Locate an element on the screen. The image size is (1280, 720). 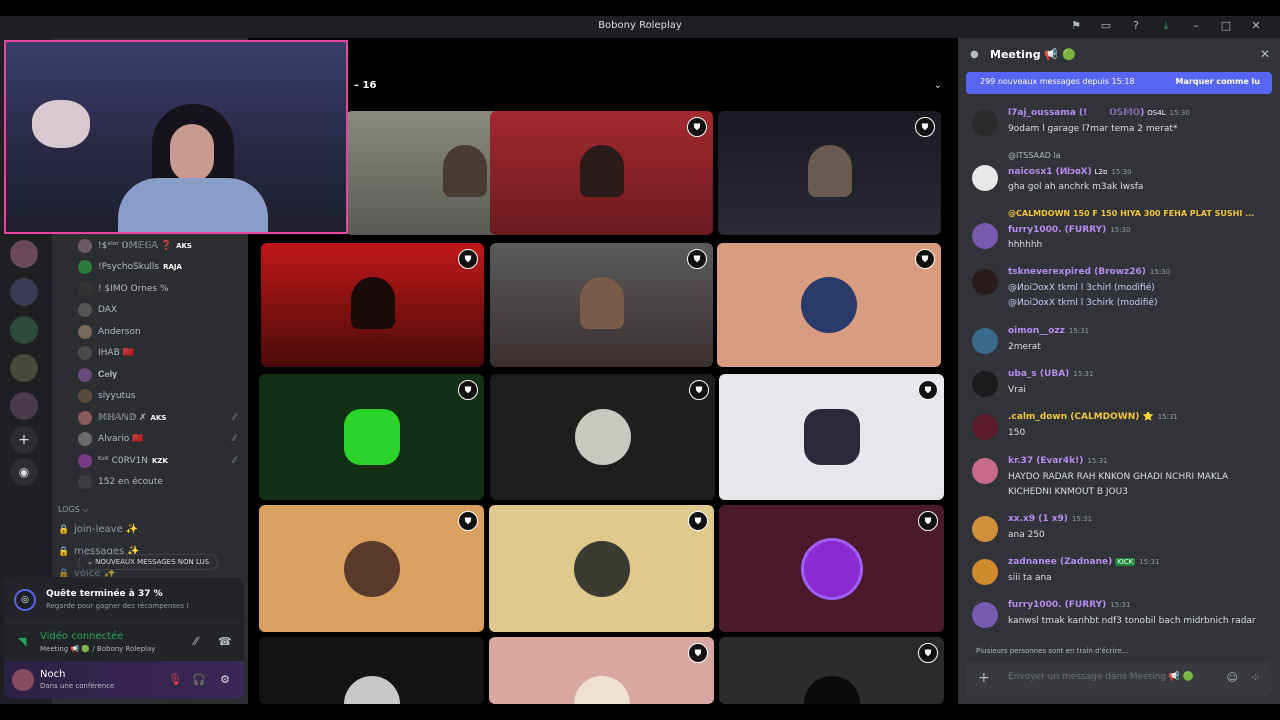
settings-icon: ⚙ is located at coordinates (225, 680).